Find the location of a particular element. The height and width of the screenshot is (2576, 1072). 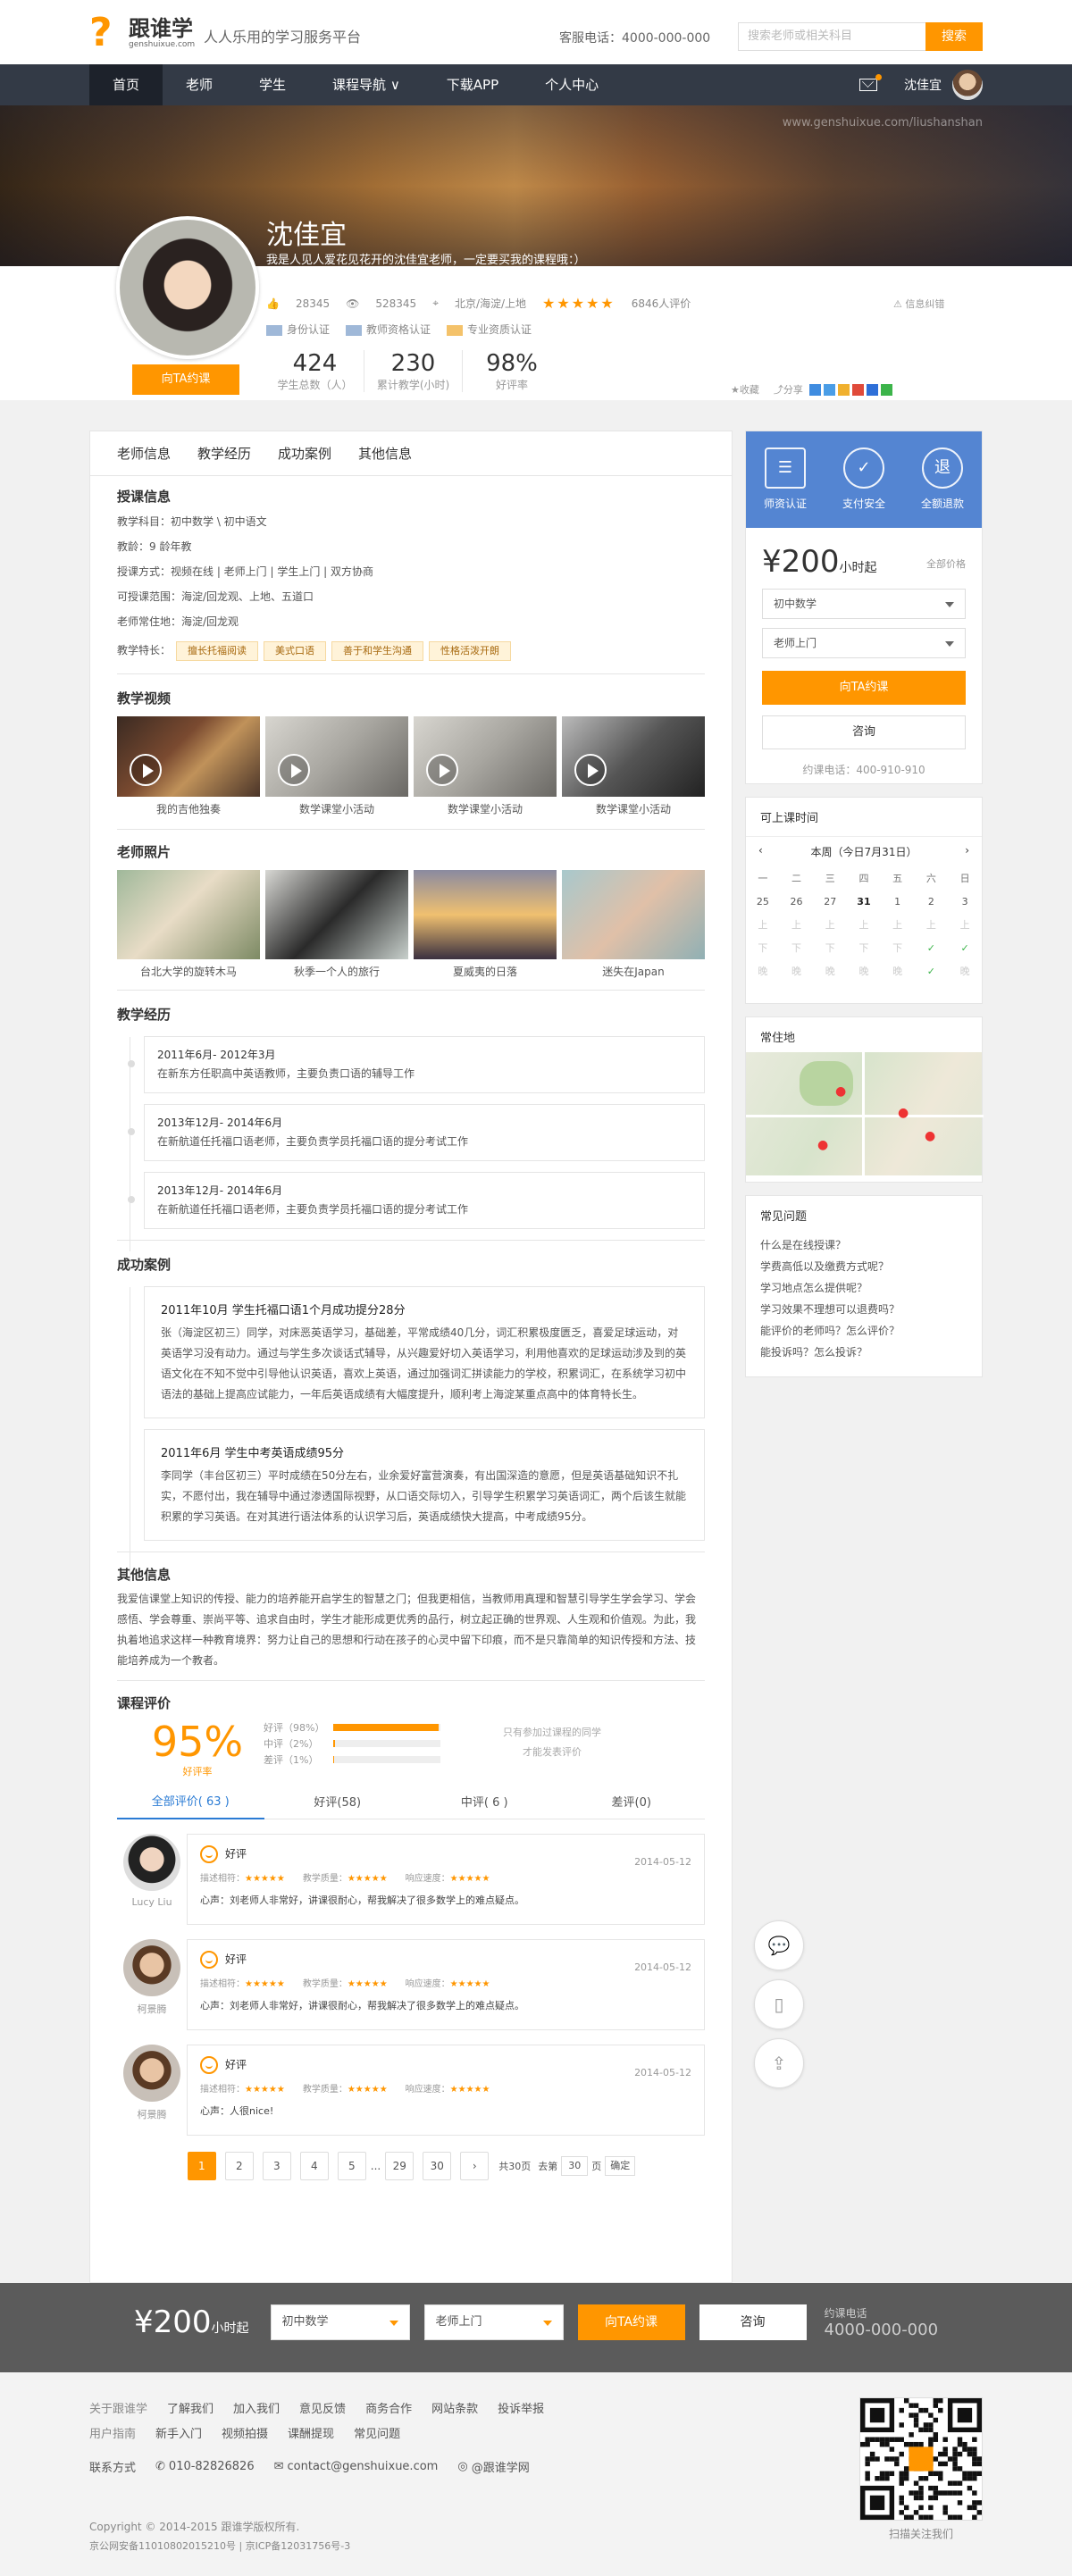

nav-avatar is located at coordinates (967, 85).